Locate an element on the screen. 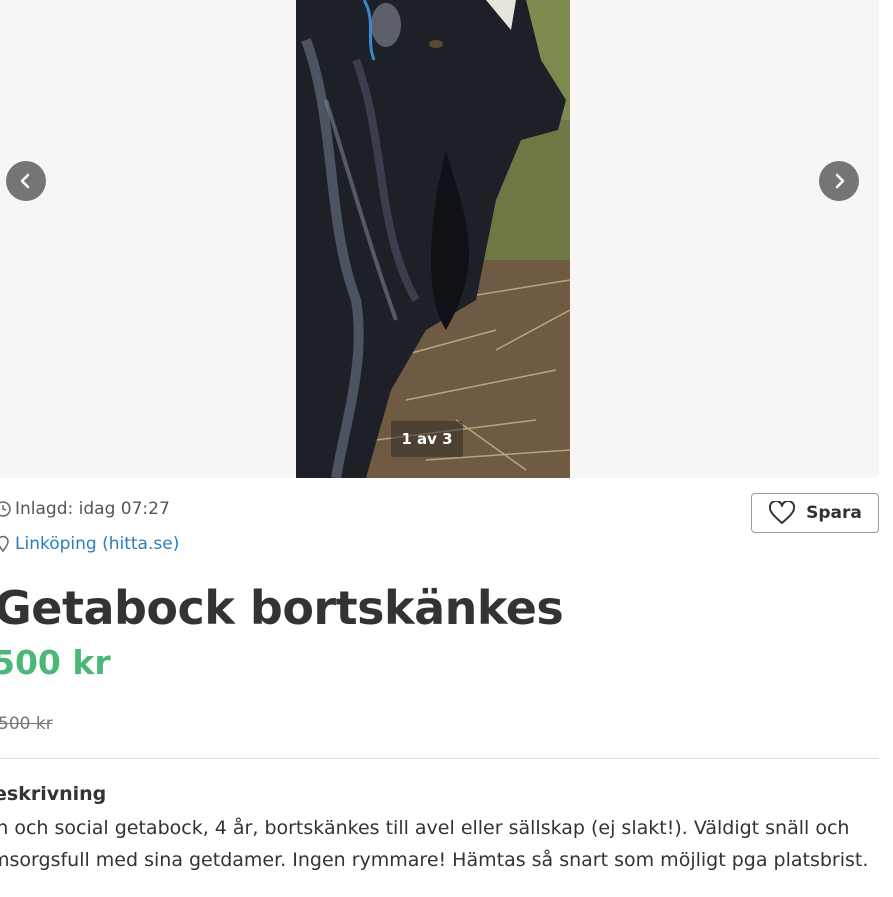  posted-row: Inlagd: idag 07:27 is located at coordinates (85, 509).